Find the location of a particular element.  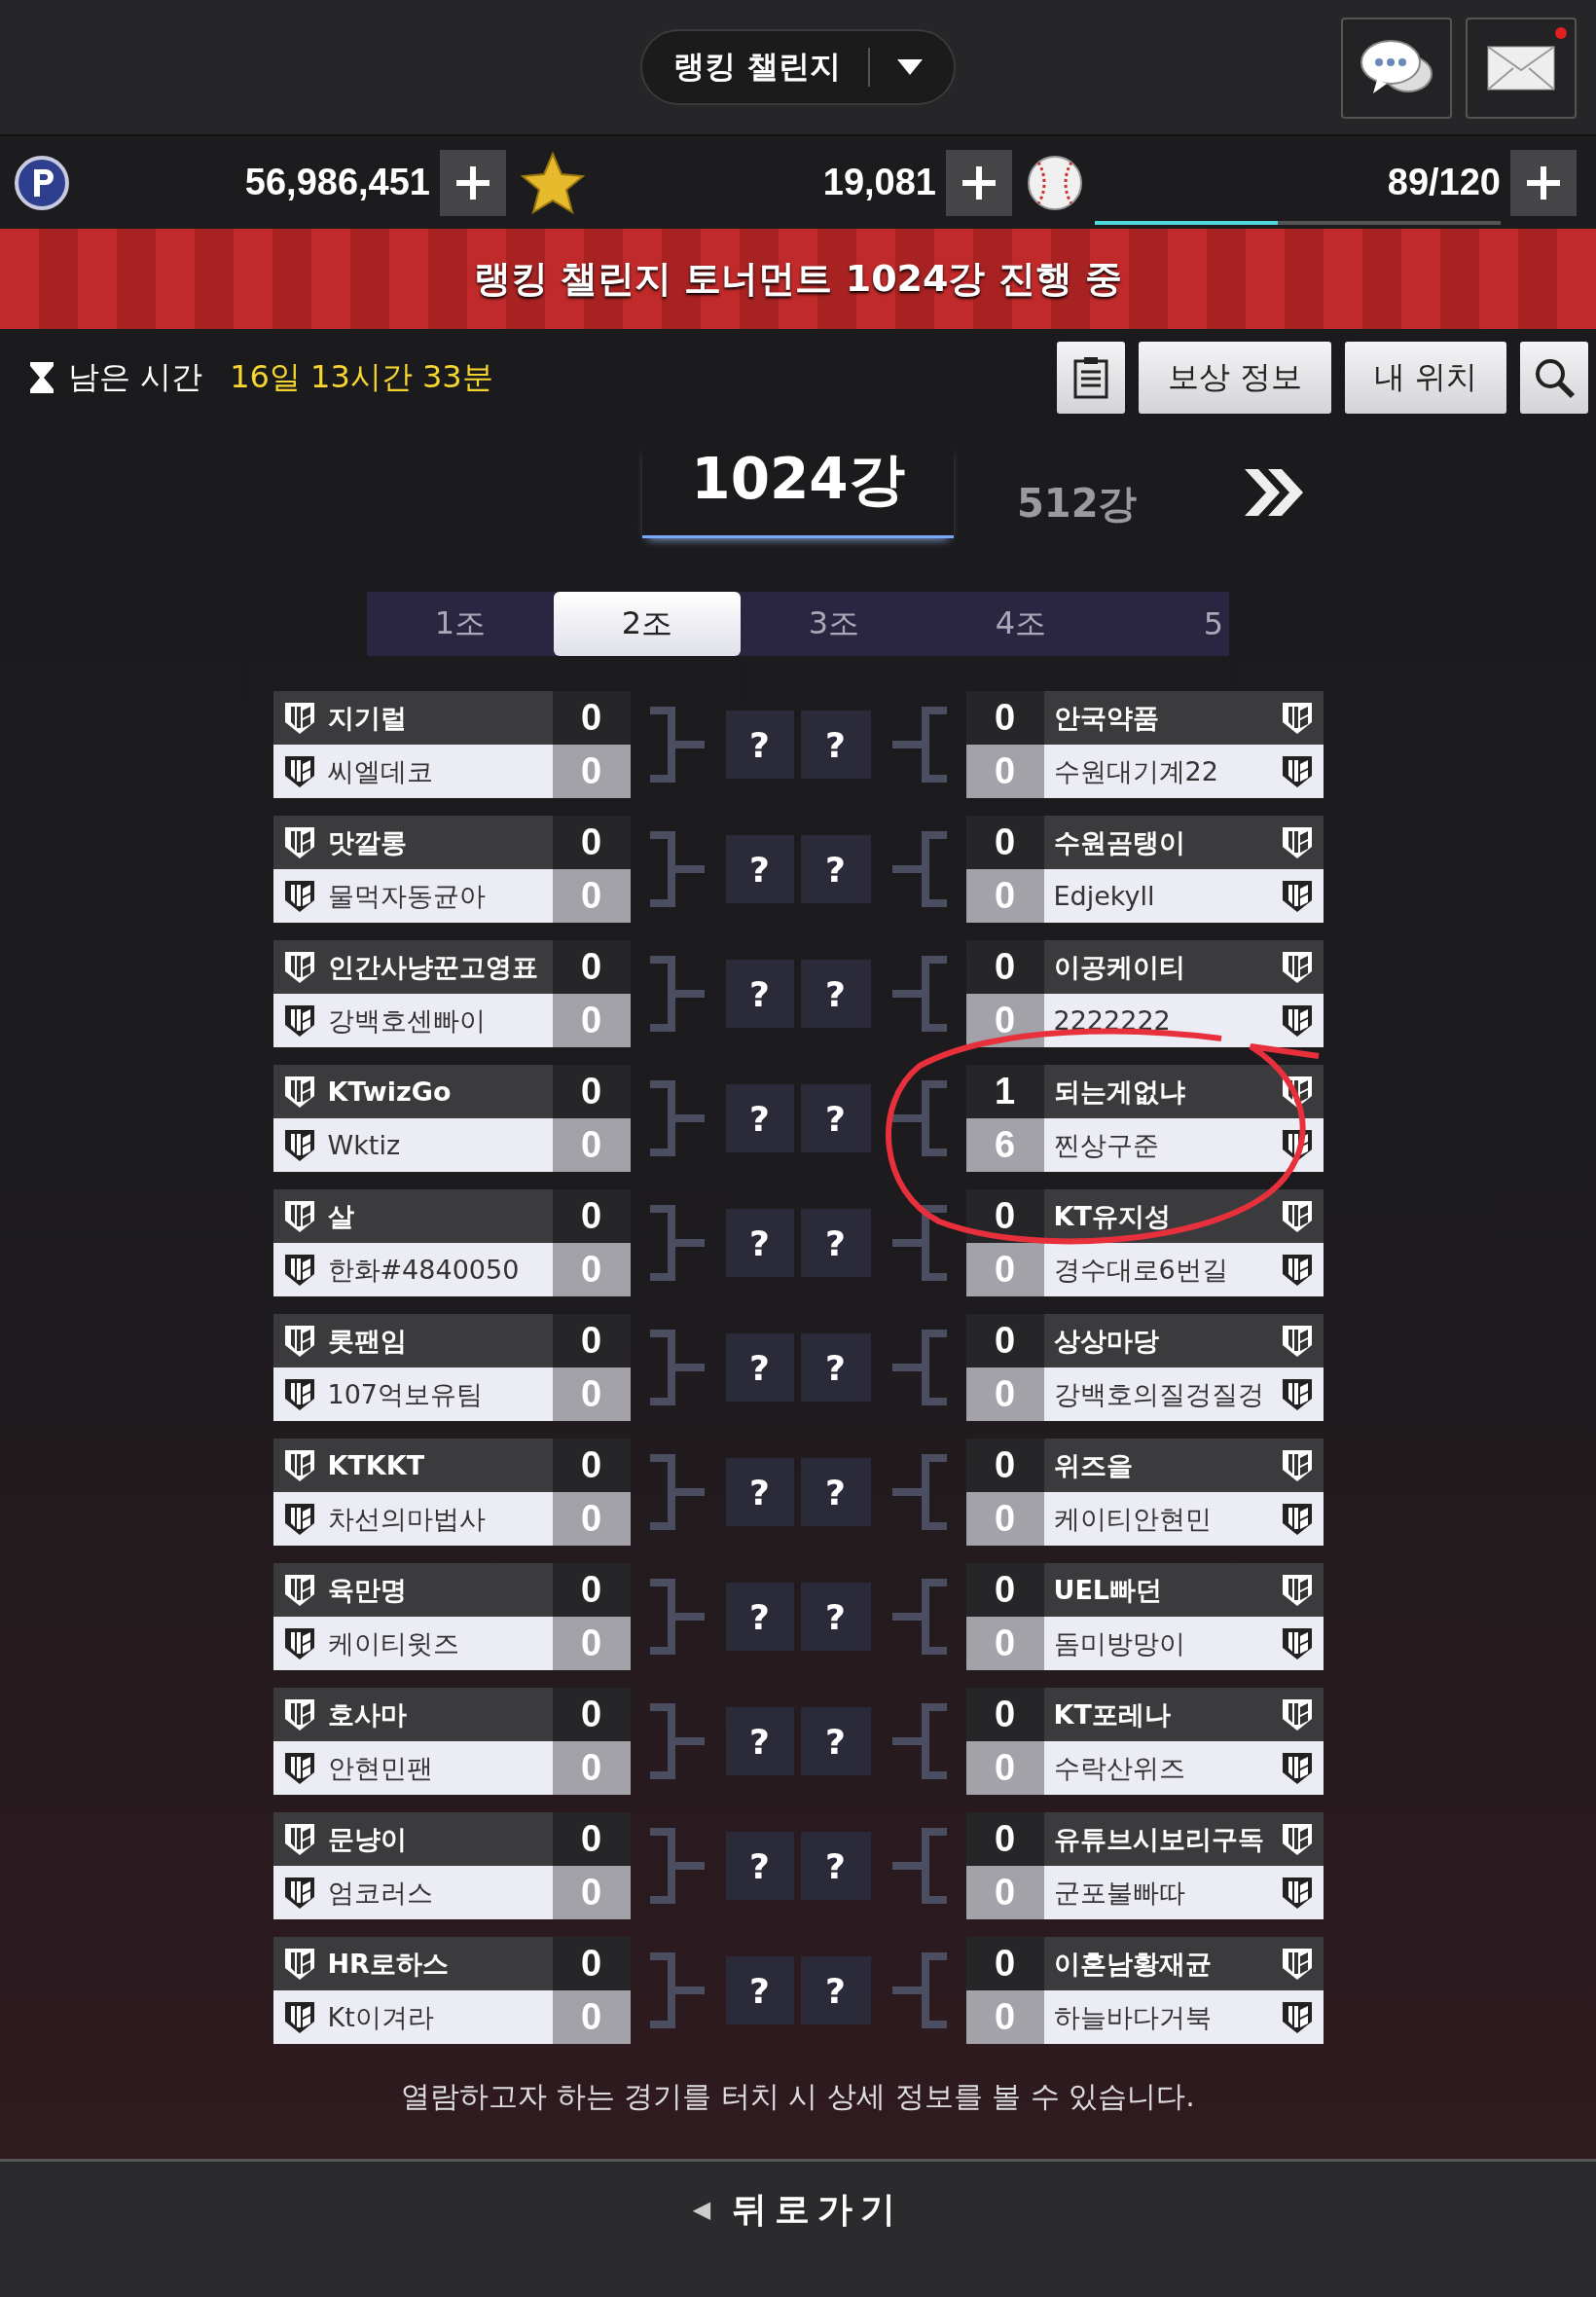

back-button: ◀ 뒤로가기 is located at coordinates (798, 2209).